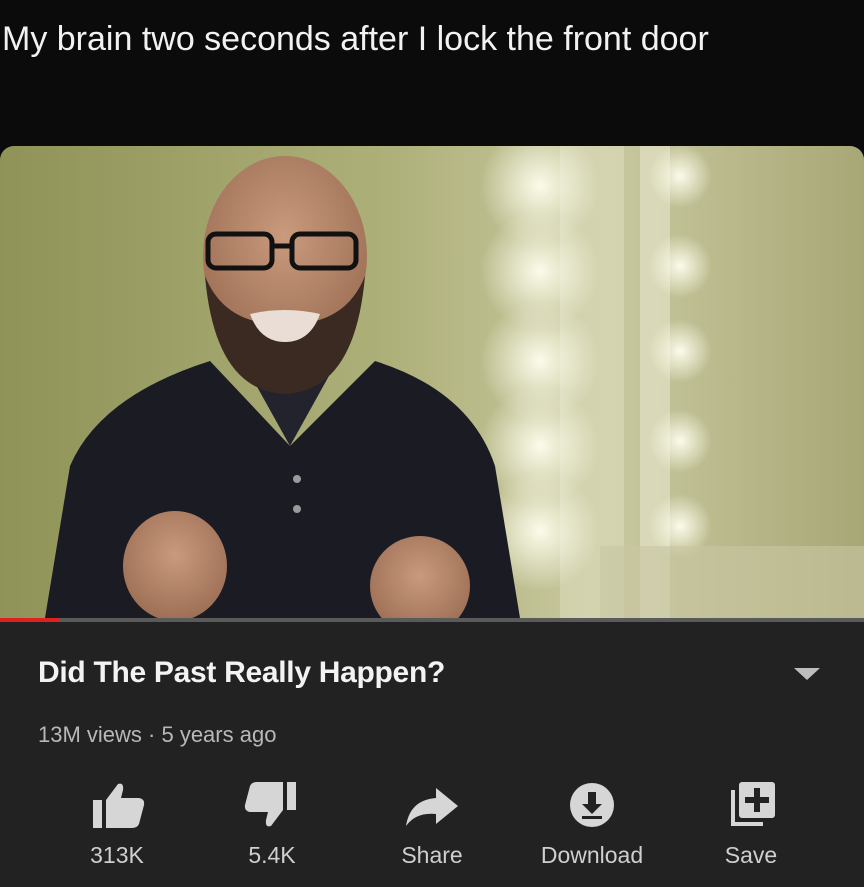 The height and width of the screenshot is (887, 864). What do you see at coordinates (592, 805) in the screenshot?
I see `download-icon` at bounding box center [592, 805].